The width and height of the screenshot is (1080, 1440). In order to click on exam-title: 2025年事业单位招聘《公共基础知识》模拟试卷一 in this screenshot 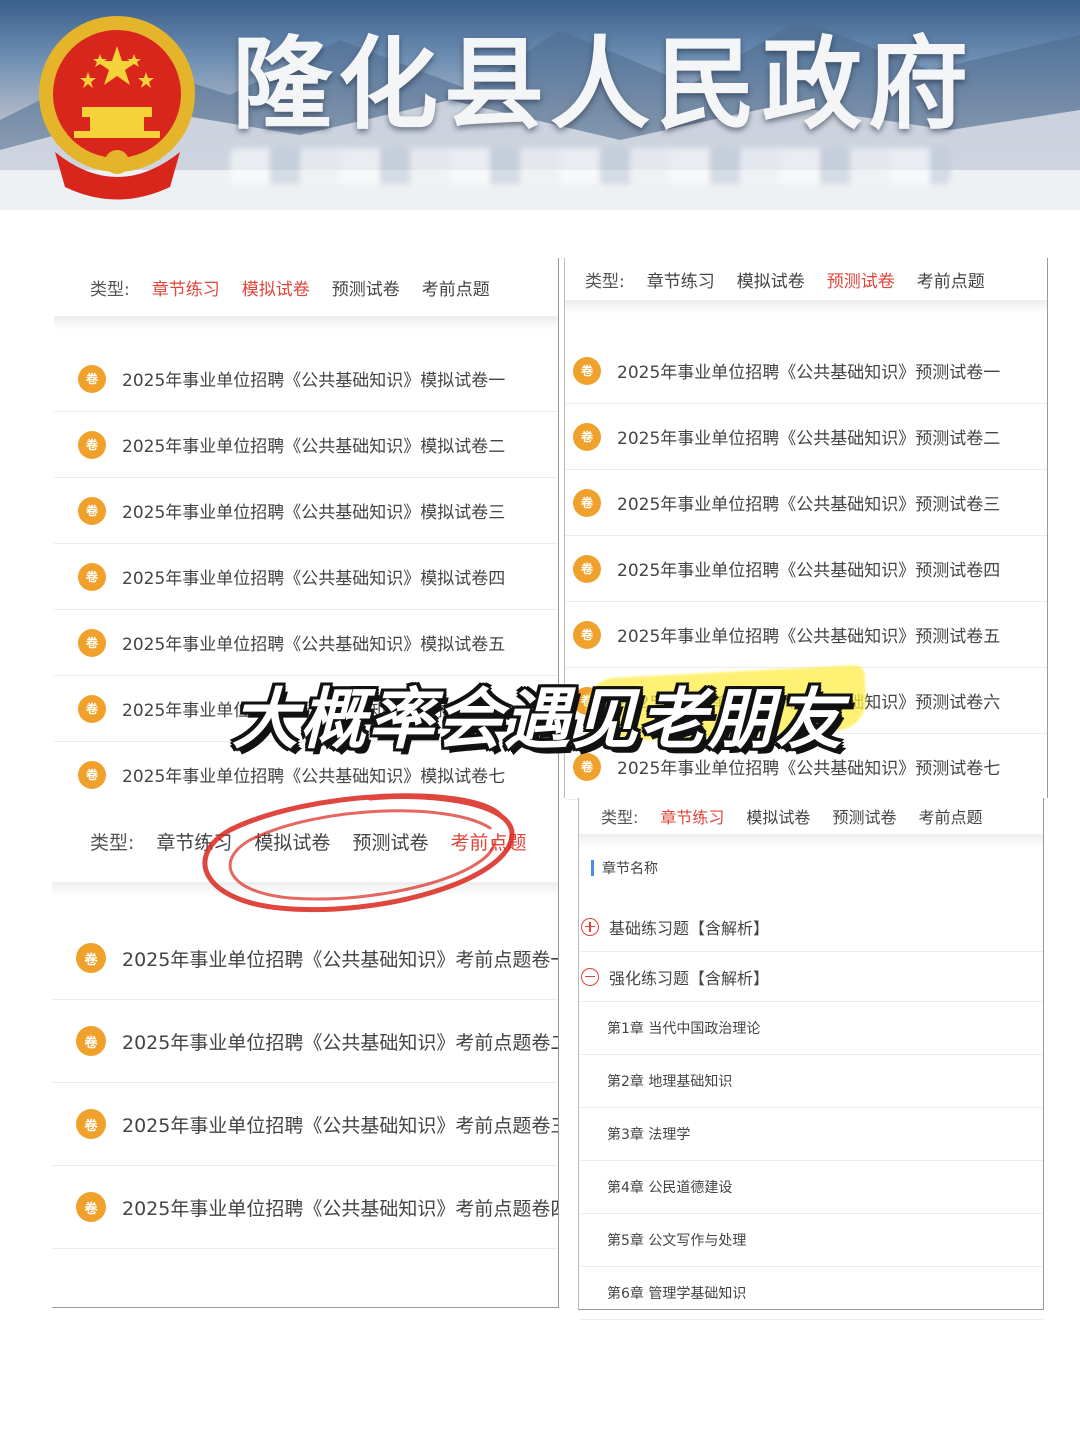, I will do `click(314, 381)`.